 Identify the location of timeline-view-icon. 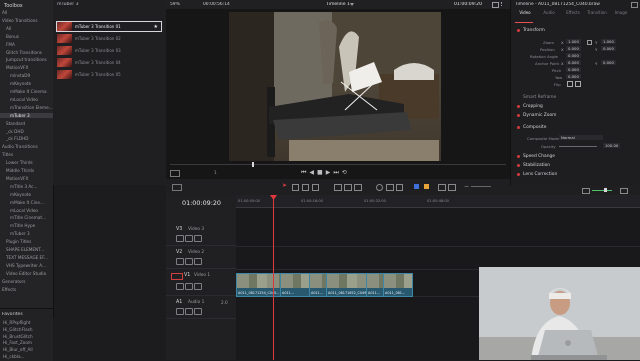
(177, 187).